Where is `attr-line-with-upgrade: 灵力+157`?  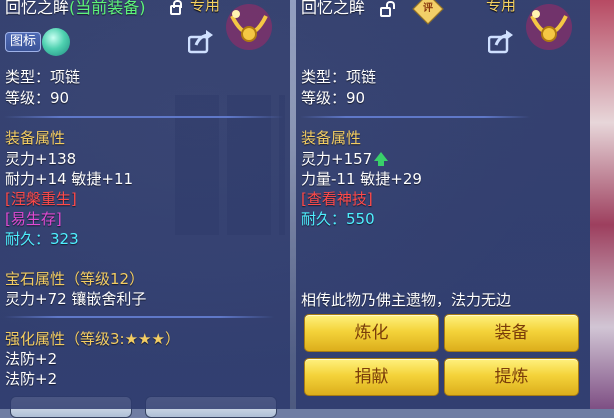 attr-line-with-upgrade: 灵力+157 is located at coordinates (345, 159).